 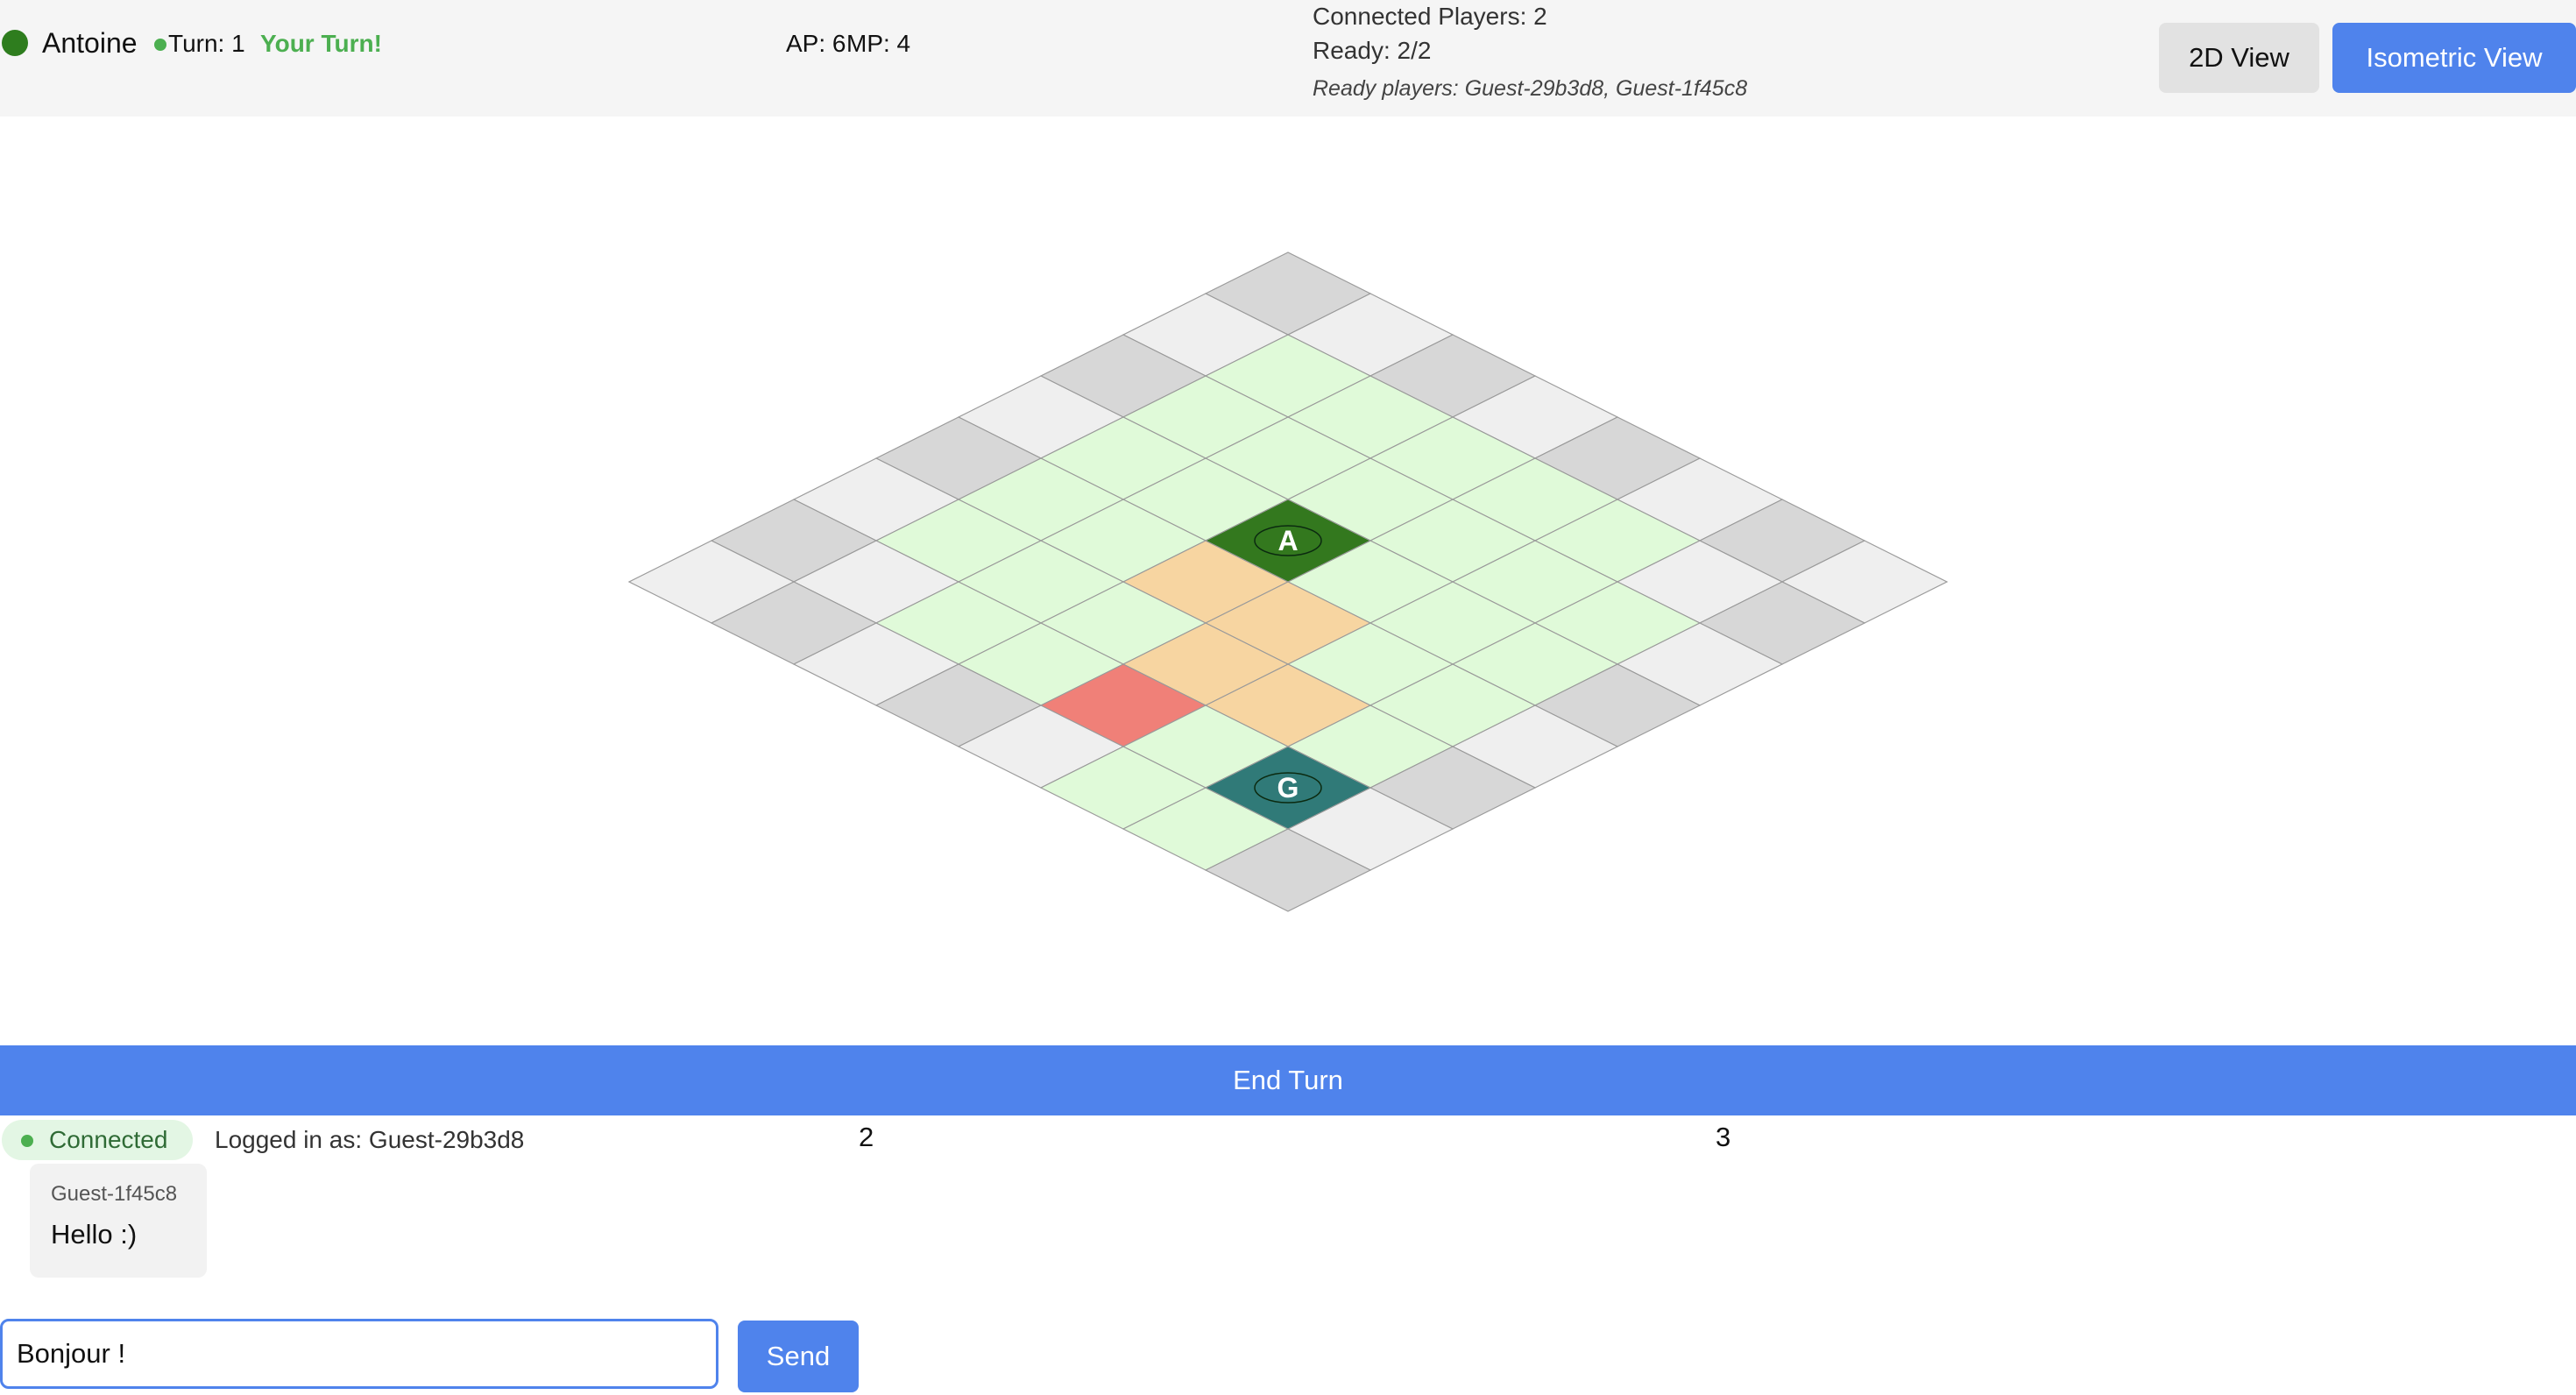 I want to click on unit-label: A, so click(x=1287, y=540).